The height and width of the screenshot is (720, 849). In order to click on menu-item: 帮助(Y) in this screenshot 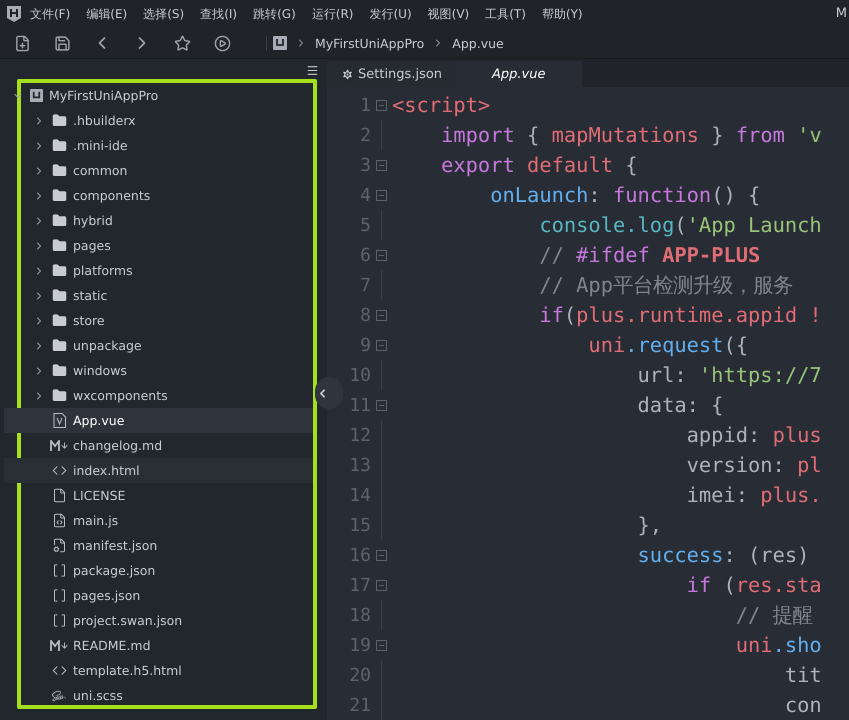, I will do `click(562, 14)`.